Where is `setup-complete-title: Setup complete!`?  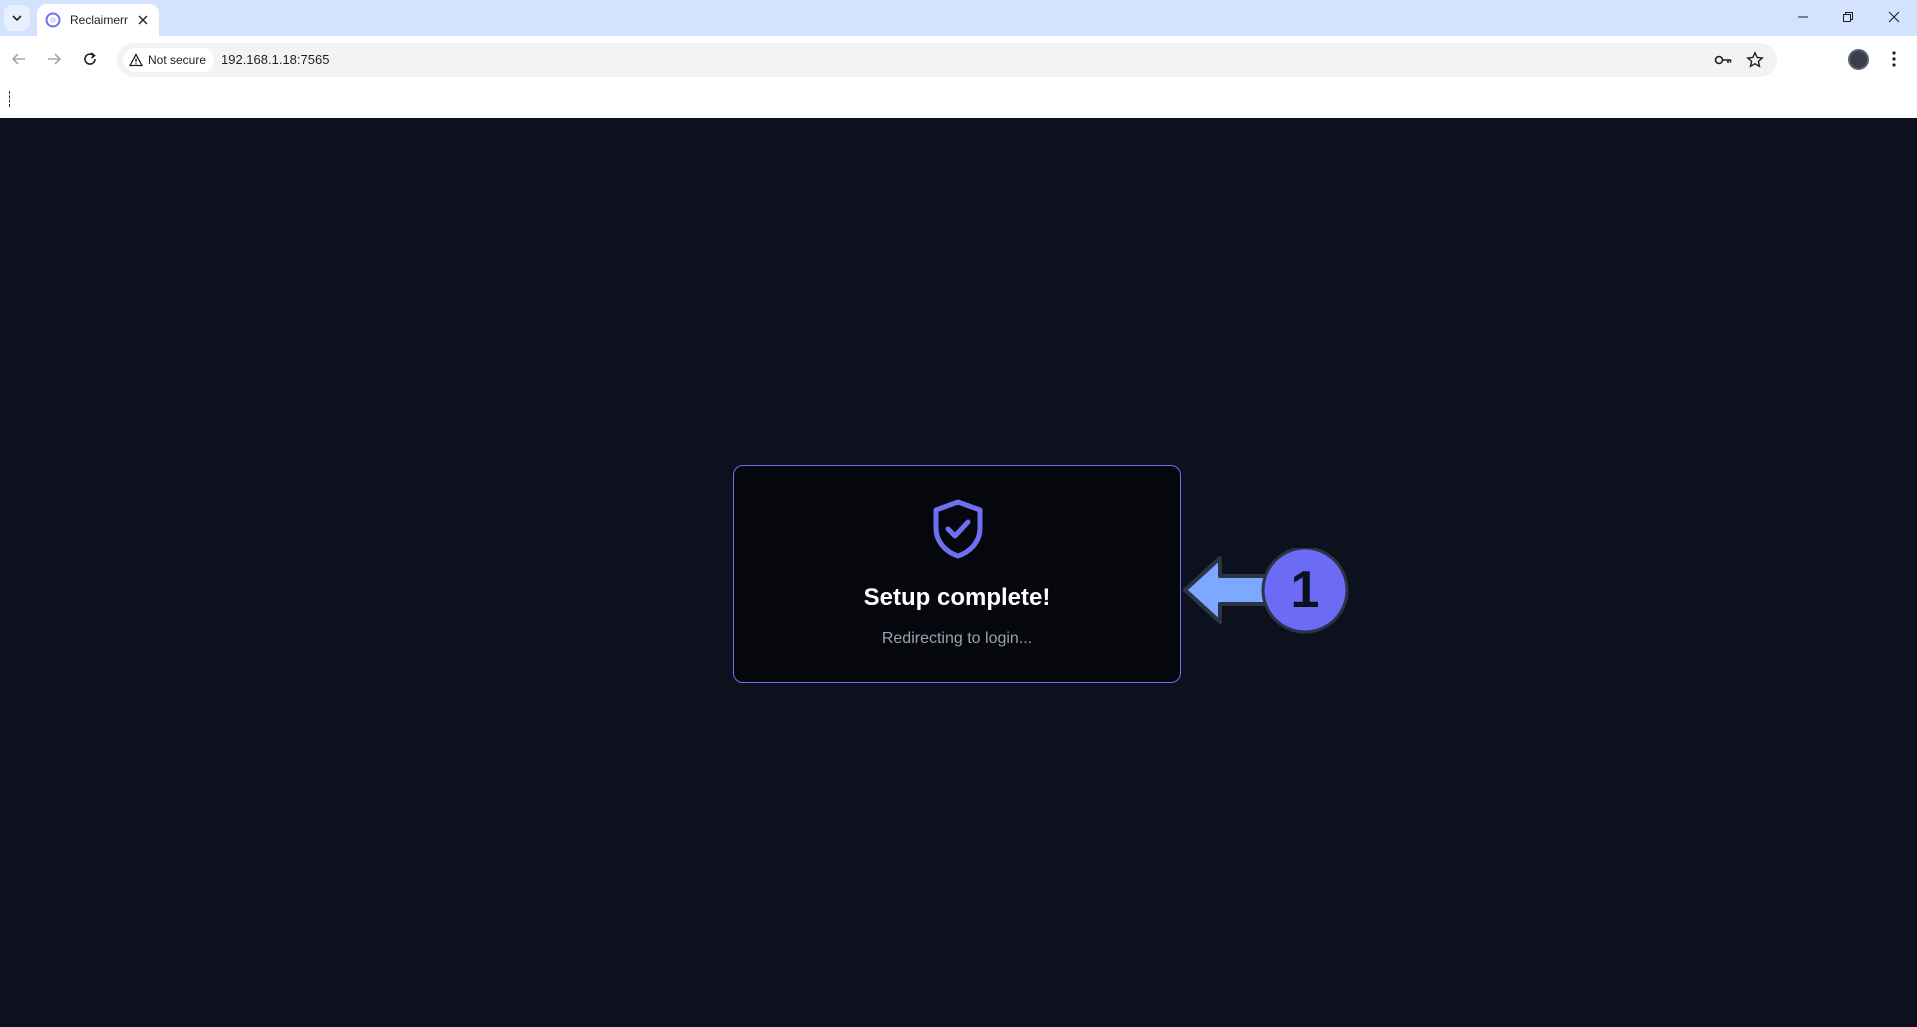
setup-complete-title: Setup complete! is located at coordinates (957, 597).